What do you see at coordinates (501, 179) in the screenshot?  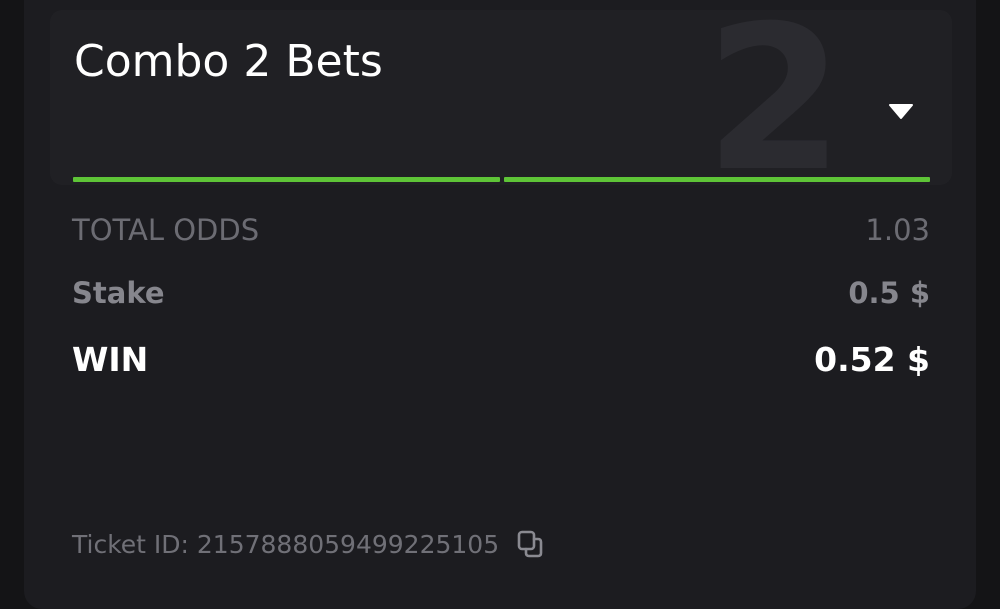 I see `legs-progress-bar` at bounding box center [501, 179].